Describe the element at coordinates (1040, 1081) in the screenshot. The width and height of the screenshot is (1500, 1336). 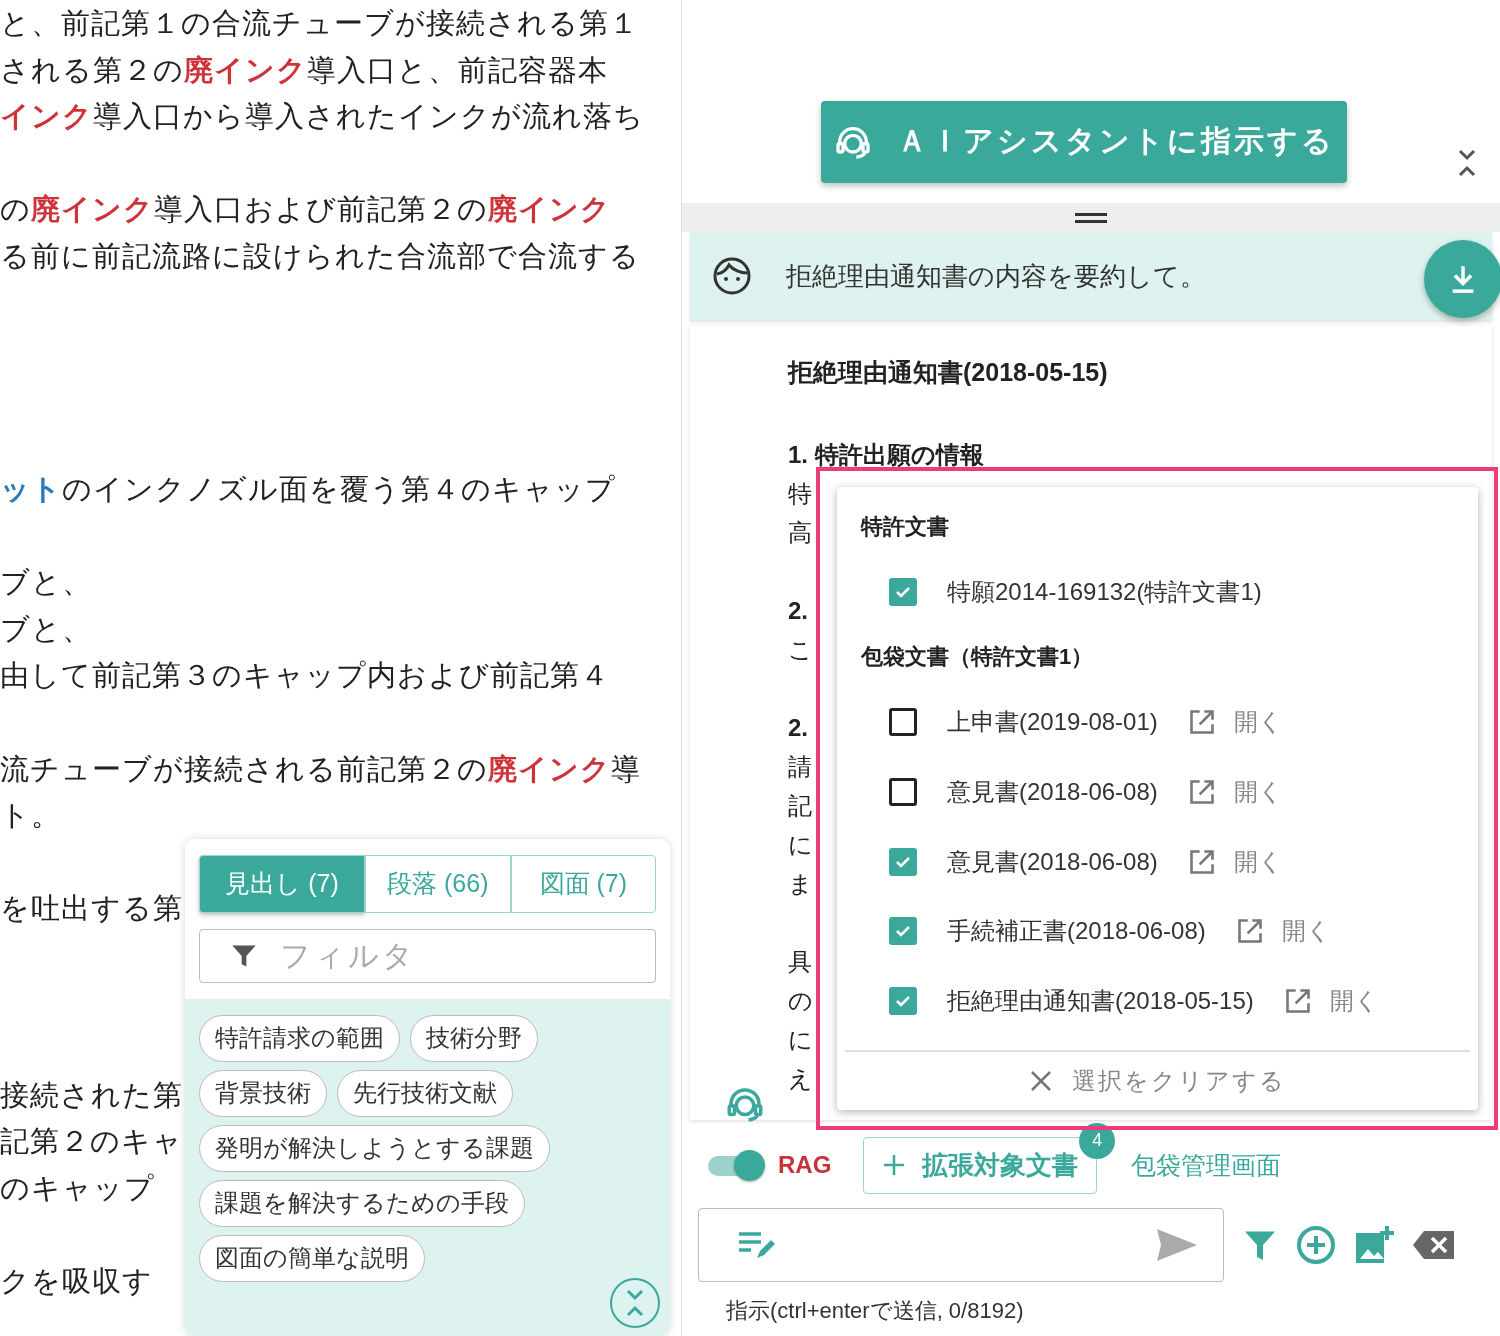
I see `close-icon` at that location.